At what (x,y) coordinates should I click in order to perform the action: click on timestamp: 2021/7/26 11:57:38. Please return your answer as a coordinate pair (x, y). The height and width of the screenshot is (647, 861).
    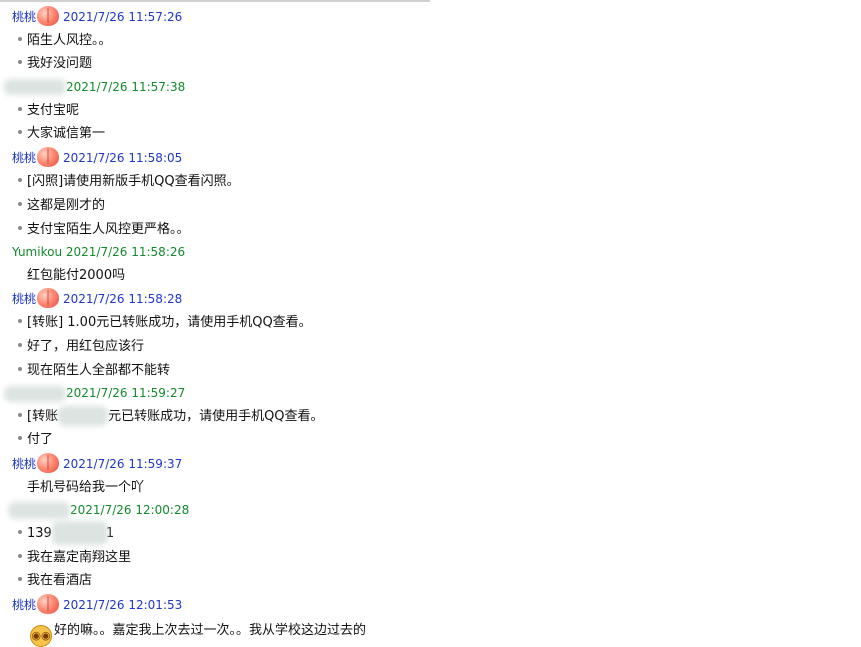
    Looking at the image, I should click on (126, 87).